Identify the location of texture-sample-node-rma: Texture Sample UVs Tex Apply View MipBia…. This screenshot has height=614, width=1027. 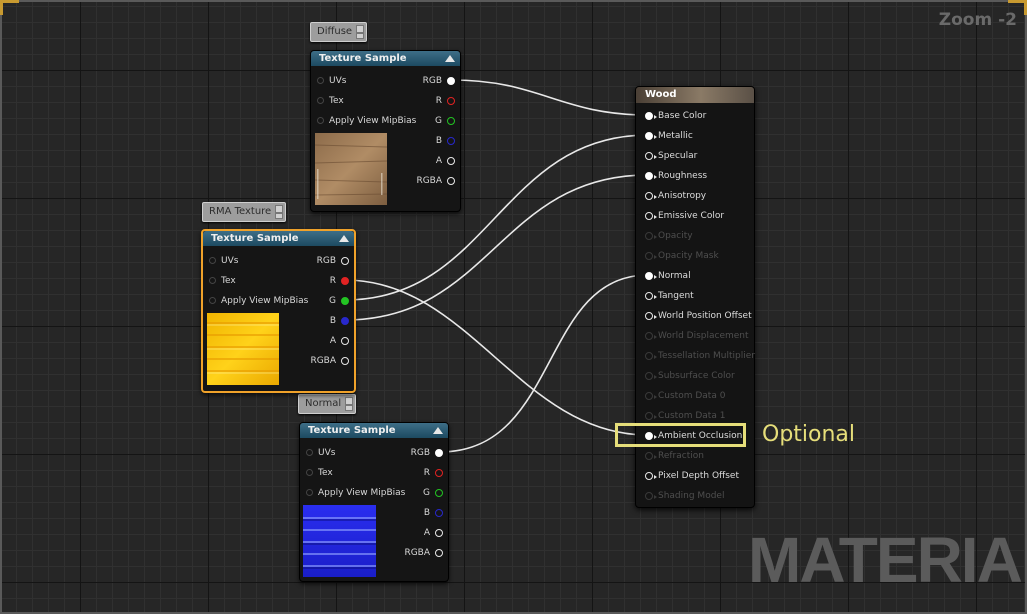
(278, 311).